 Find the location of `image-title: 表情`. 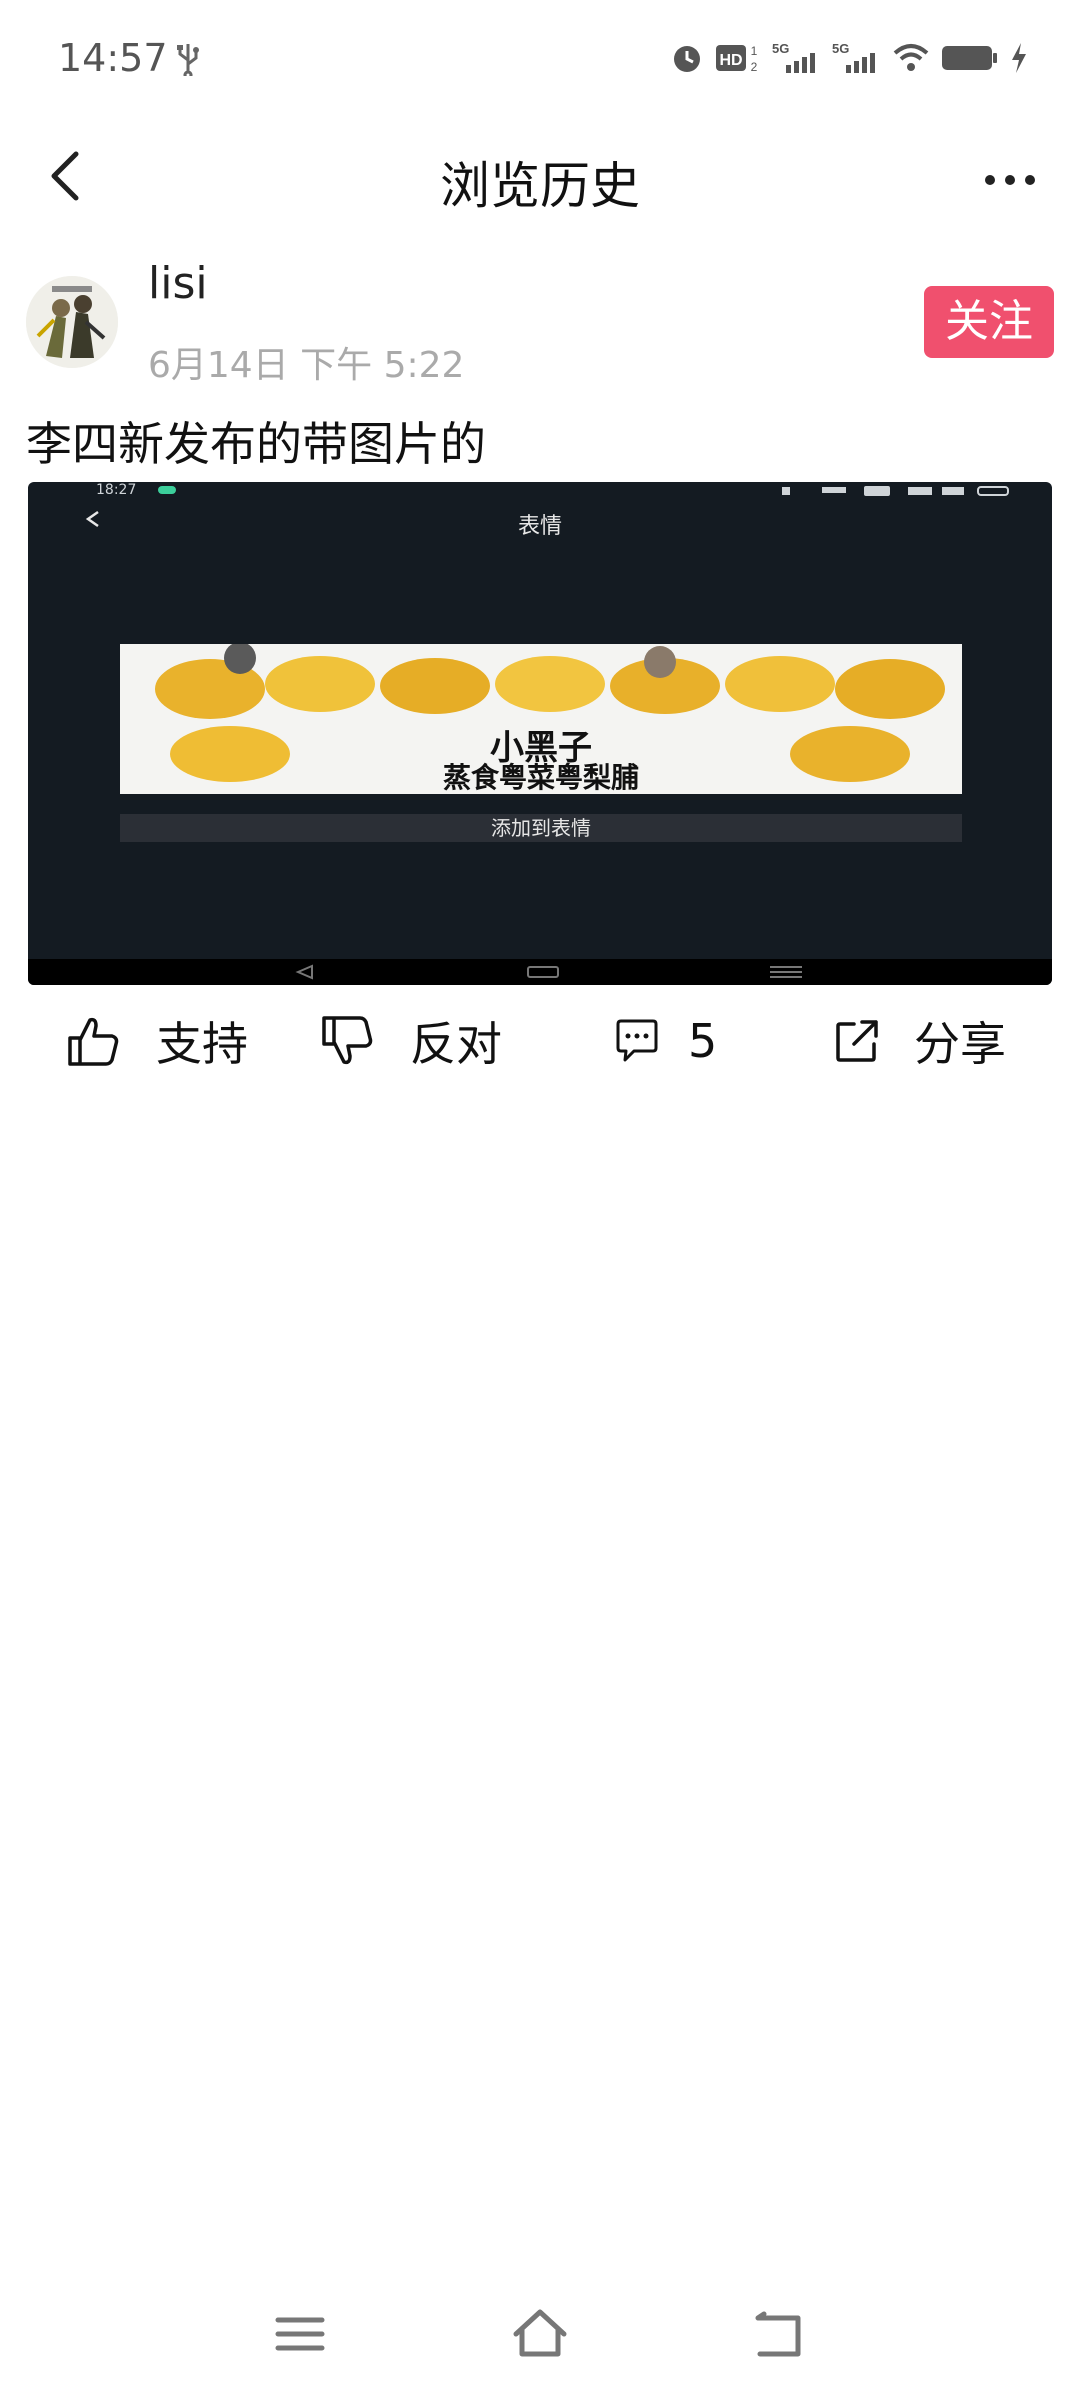

image-title: 表情 is located at coordinates (539, 526).